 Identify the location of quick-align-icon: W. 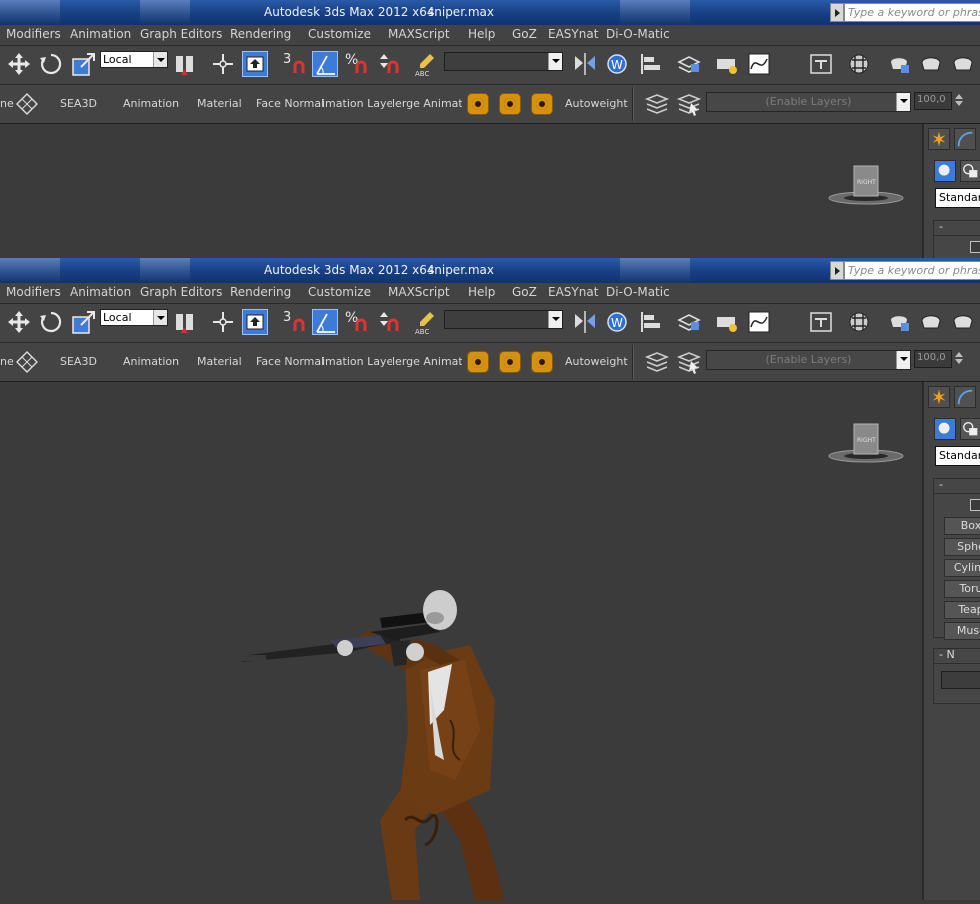
(617, 64).